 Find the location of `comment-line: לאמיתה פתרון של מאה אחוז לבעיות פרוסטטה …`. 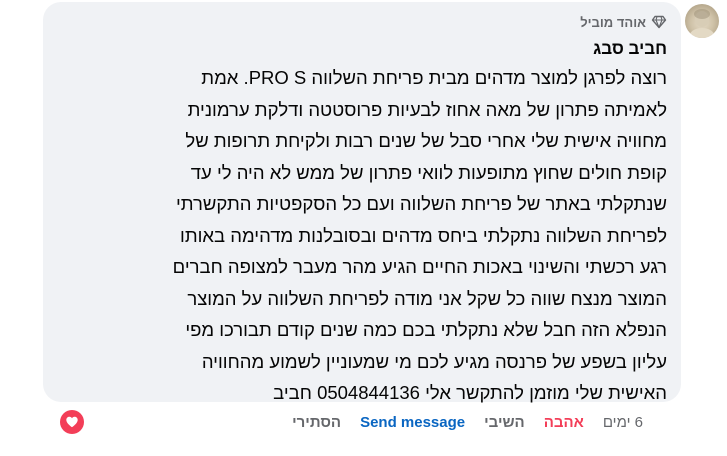

comment-line: לאמיתה פתרון של מאה אחוז לבעיות פרוסטטה … is located at coordinates (427, 109).